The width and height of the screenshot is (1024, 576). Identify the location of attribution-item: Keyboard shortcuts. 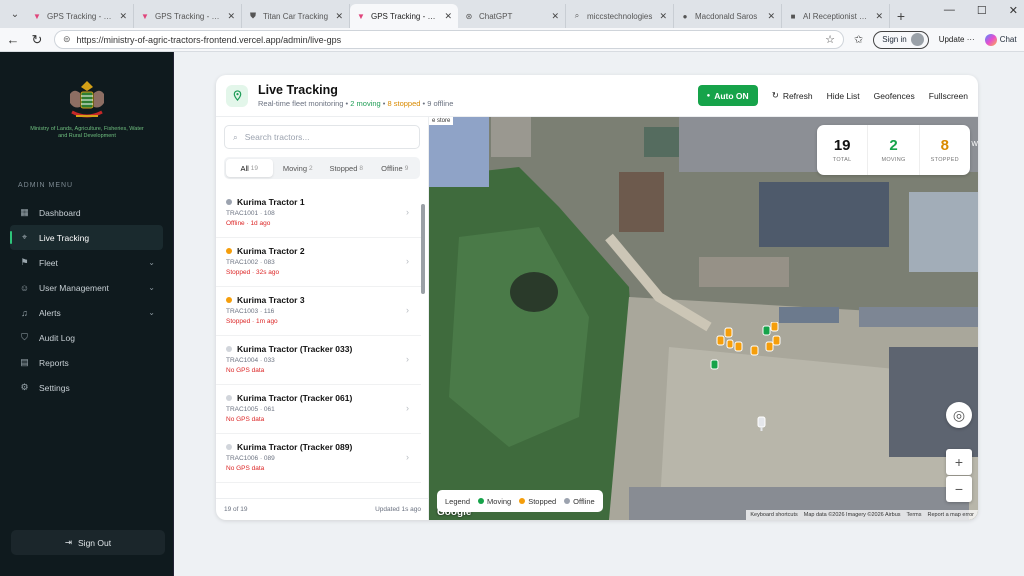
(773, 515).